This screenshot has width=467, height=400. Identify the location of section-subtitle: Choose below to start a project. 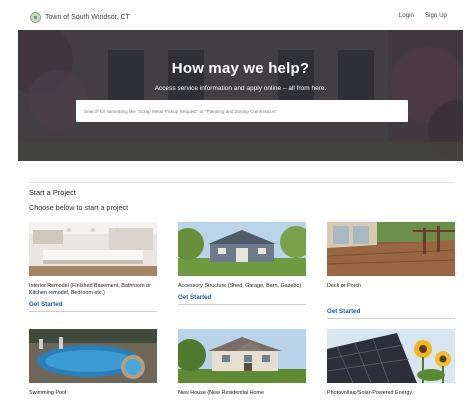
(79, 207).